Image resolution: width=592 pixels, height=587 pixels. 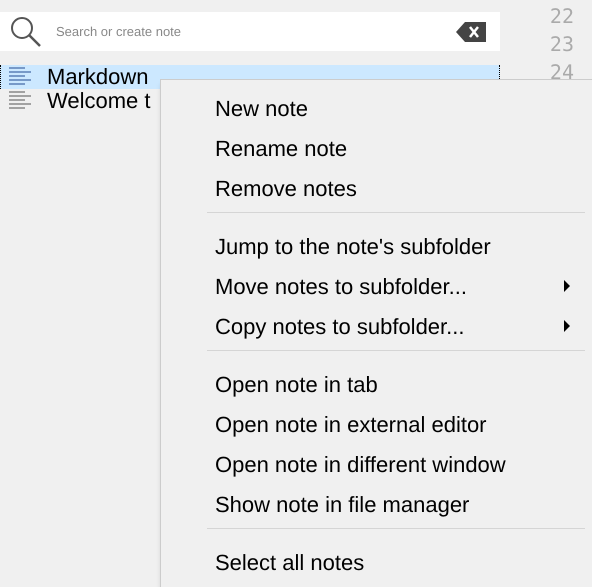 What do you see at coordinates (99, 101) in the screenshot?
I see `note-title: Welcome t` at bounding box center [99, 101].